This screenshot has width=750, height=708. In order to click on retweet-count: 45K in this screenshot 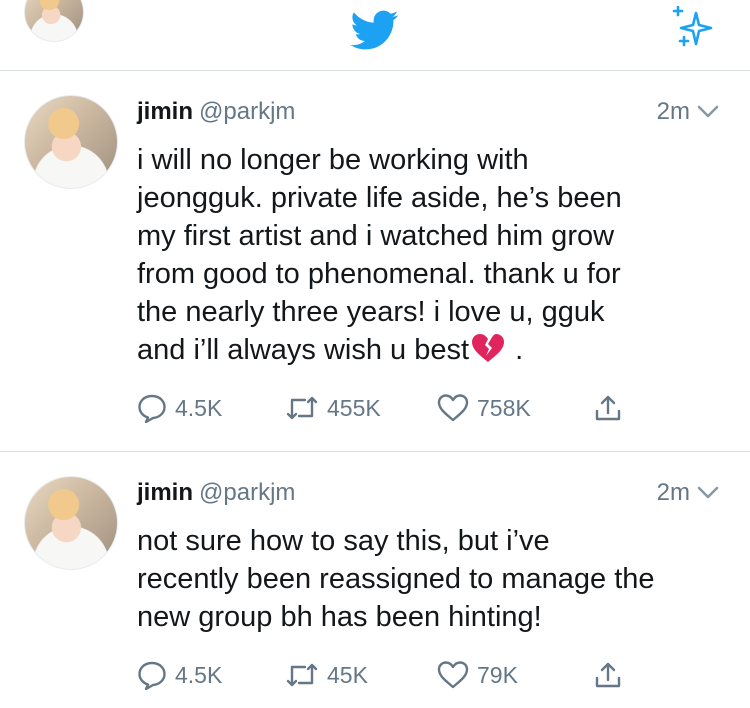, I will do `click(347, 674)`.